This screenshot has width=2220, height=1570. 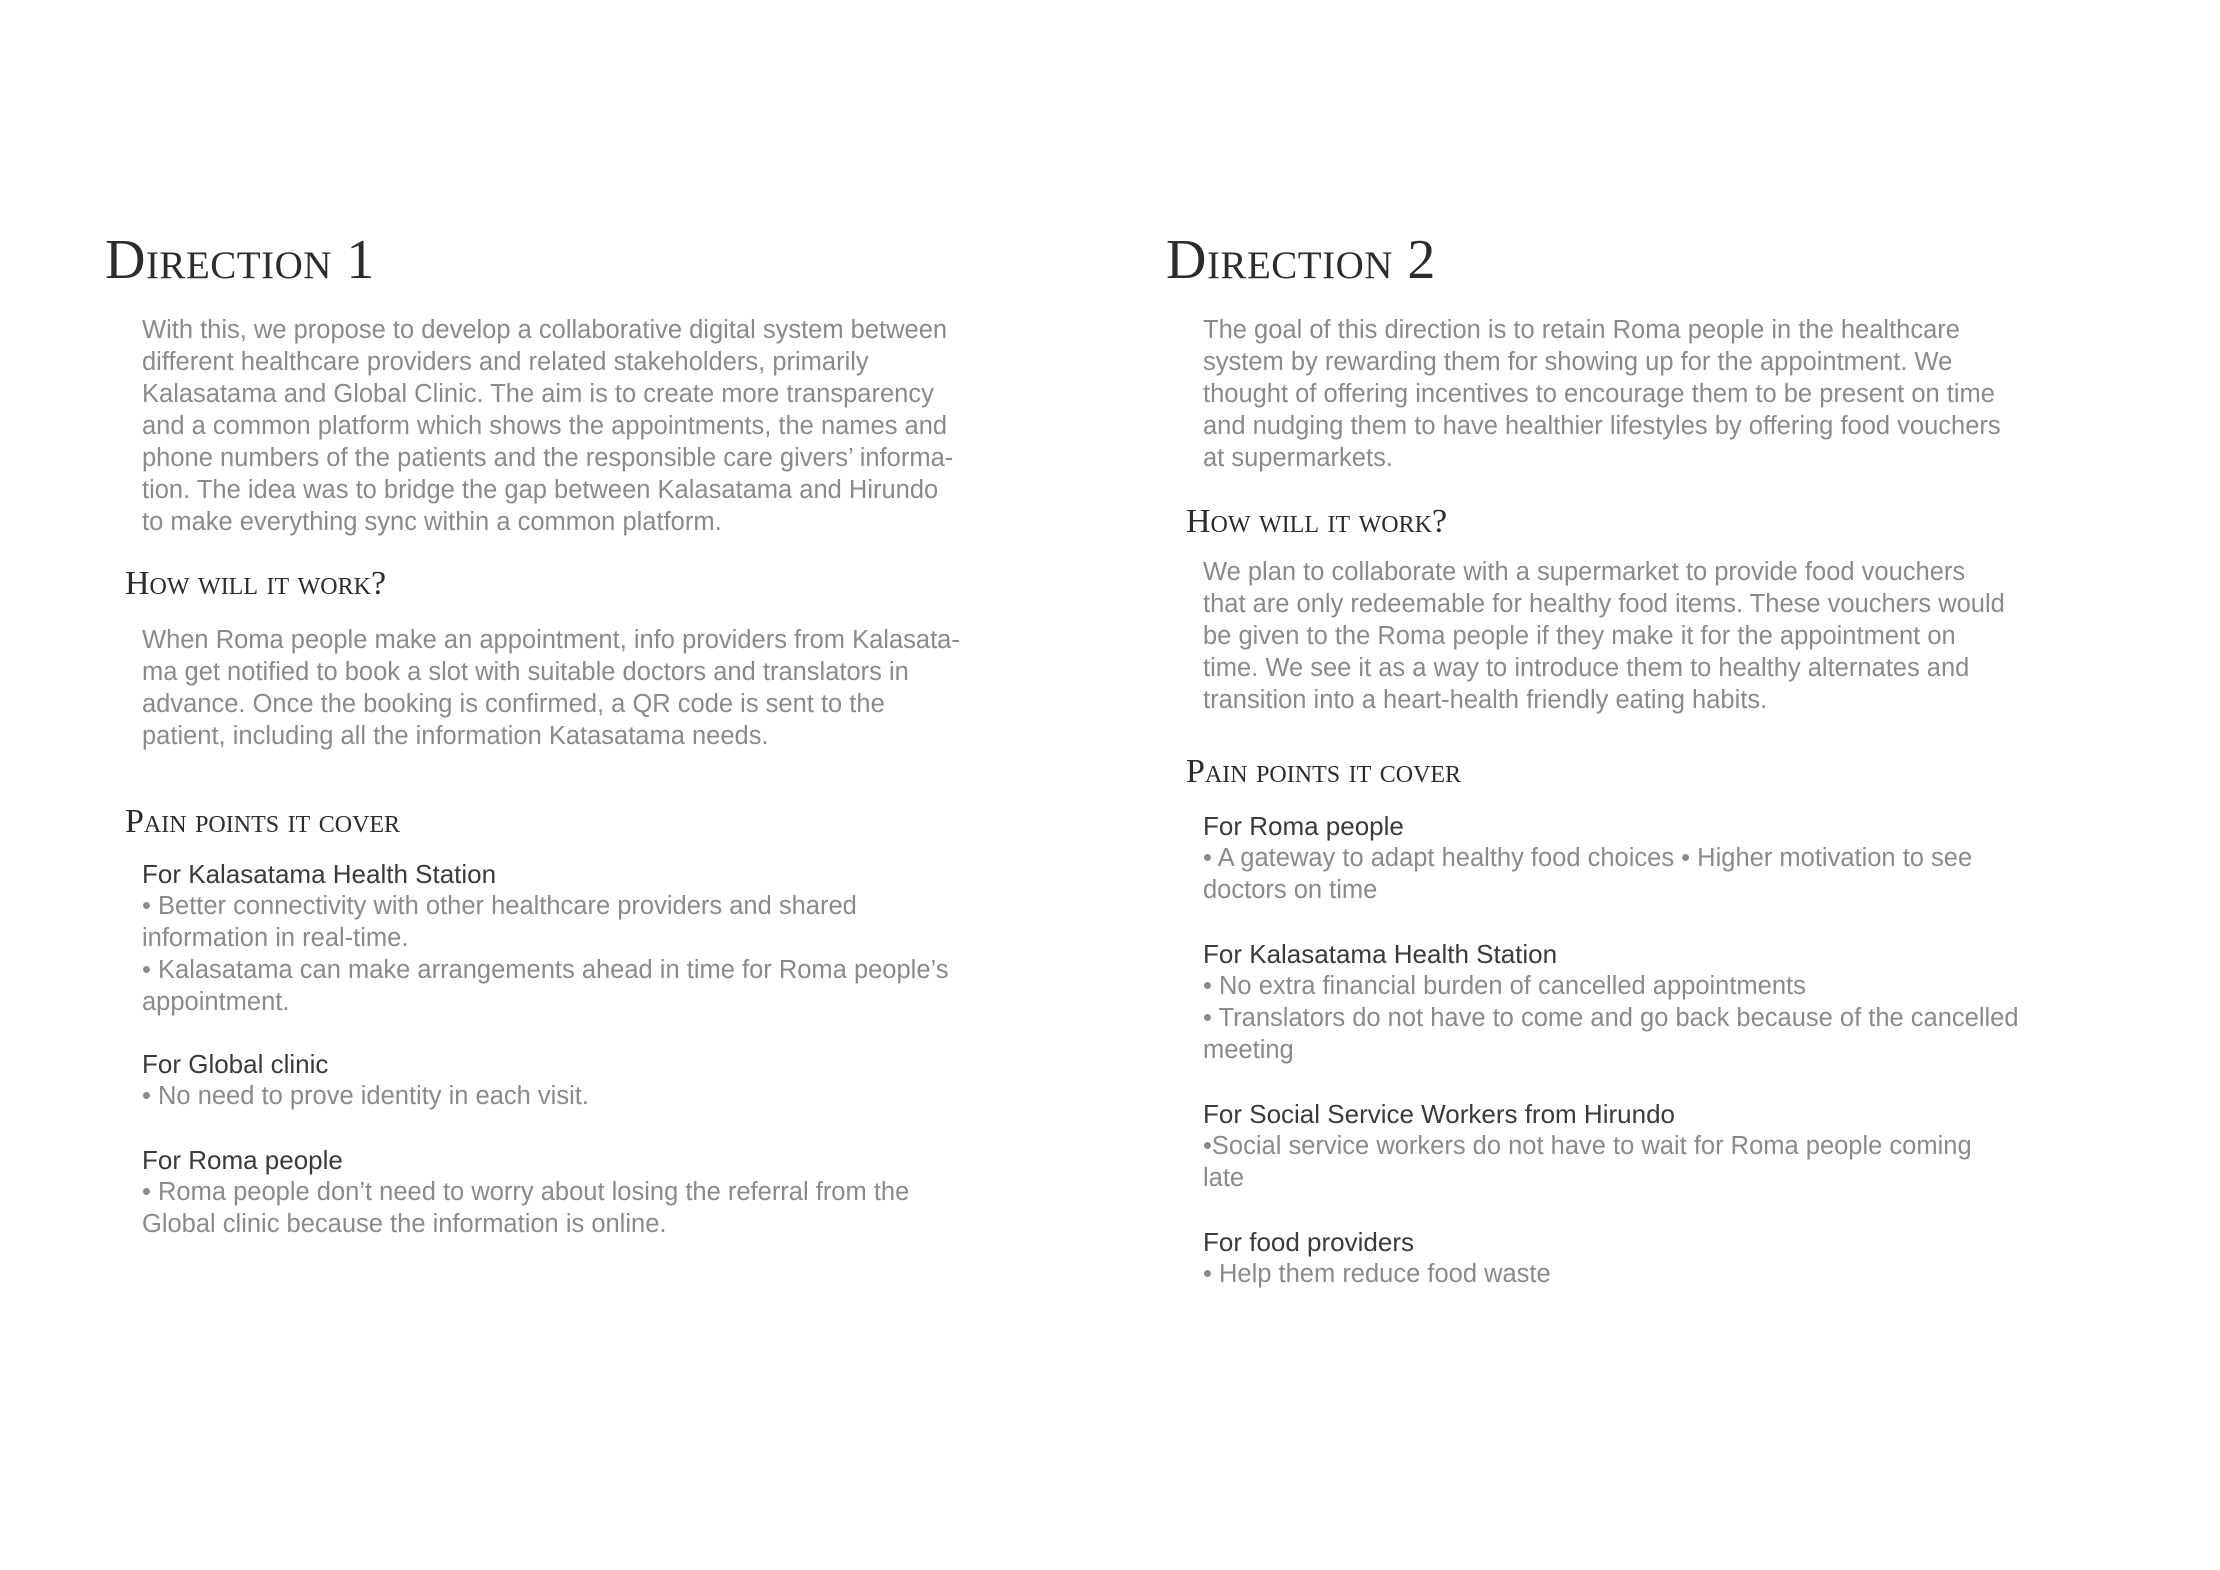 What do you see at coordinates (1317, 521) in the screenshot?
I see `direction-2-how-heading: How will it work?` at bounding box center [1317, 521].